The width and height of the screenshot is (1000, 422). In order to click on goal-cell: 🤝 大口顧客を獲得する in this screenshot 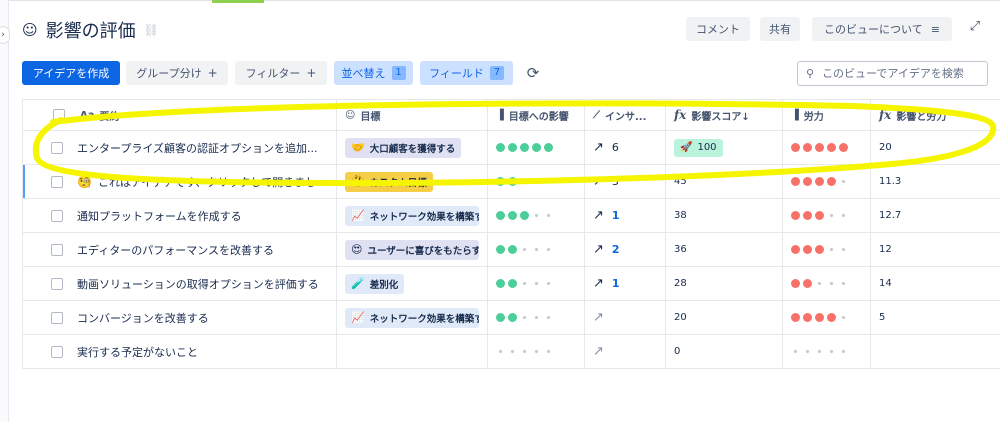, I will do `click(411, 147)`.